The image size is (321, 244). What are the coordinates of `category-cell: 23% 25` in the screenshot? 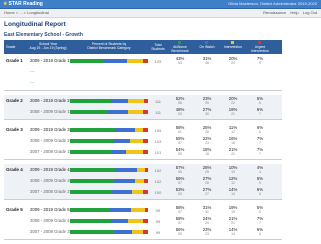 It's located at (207, 100).